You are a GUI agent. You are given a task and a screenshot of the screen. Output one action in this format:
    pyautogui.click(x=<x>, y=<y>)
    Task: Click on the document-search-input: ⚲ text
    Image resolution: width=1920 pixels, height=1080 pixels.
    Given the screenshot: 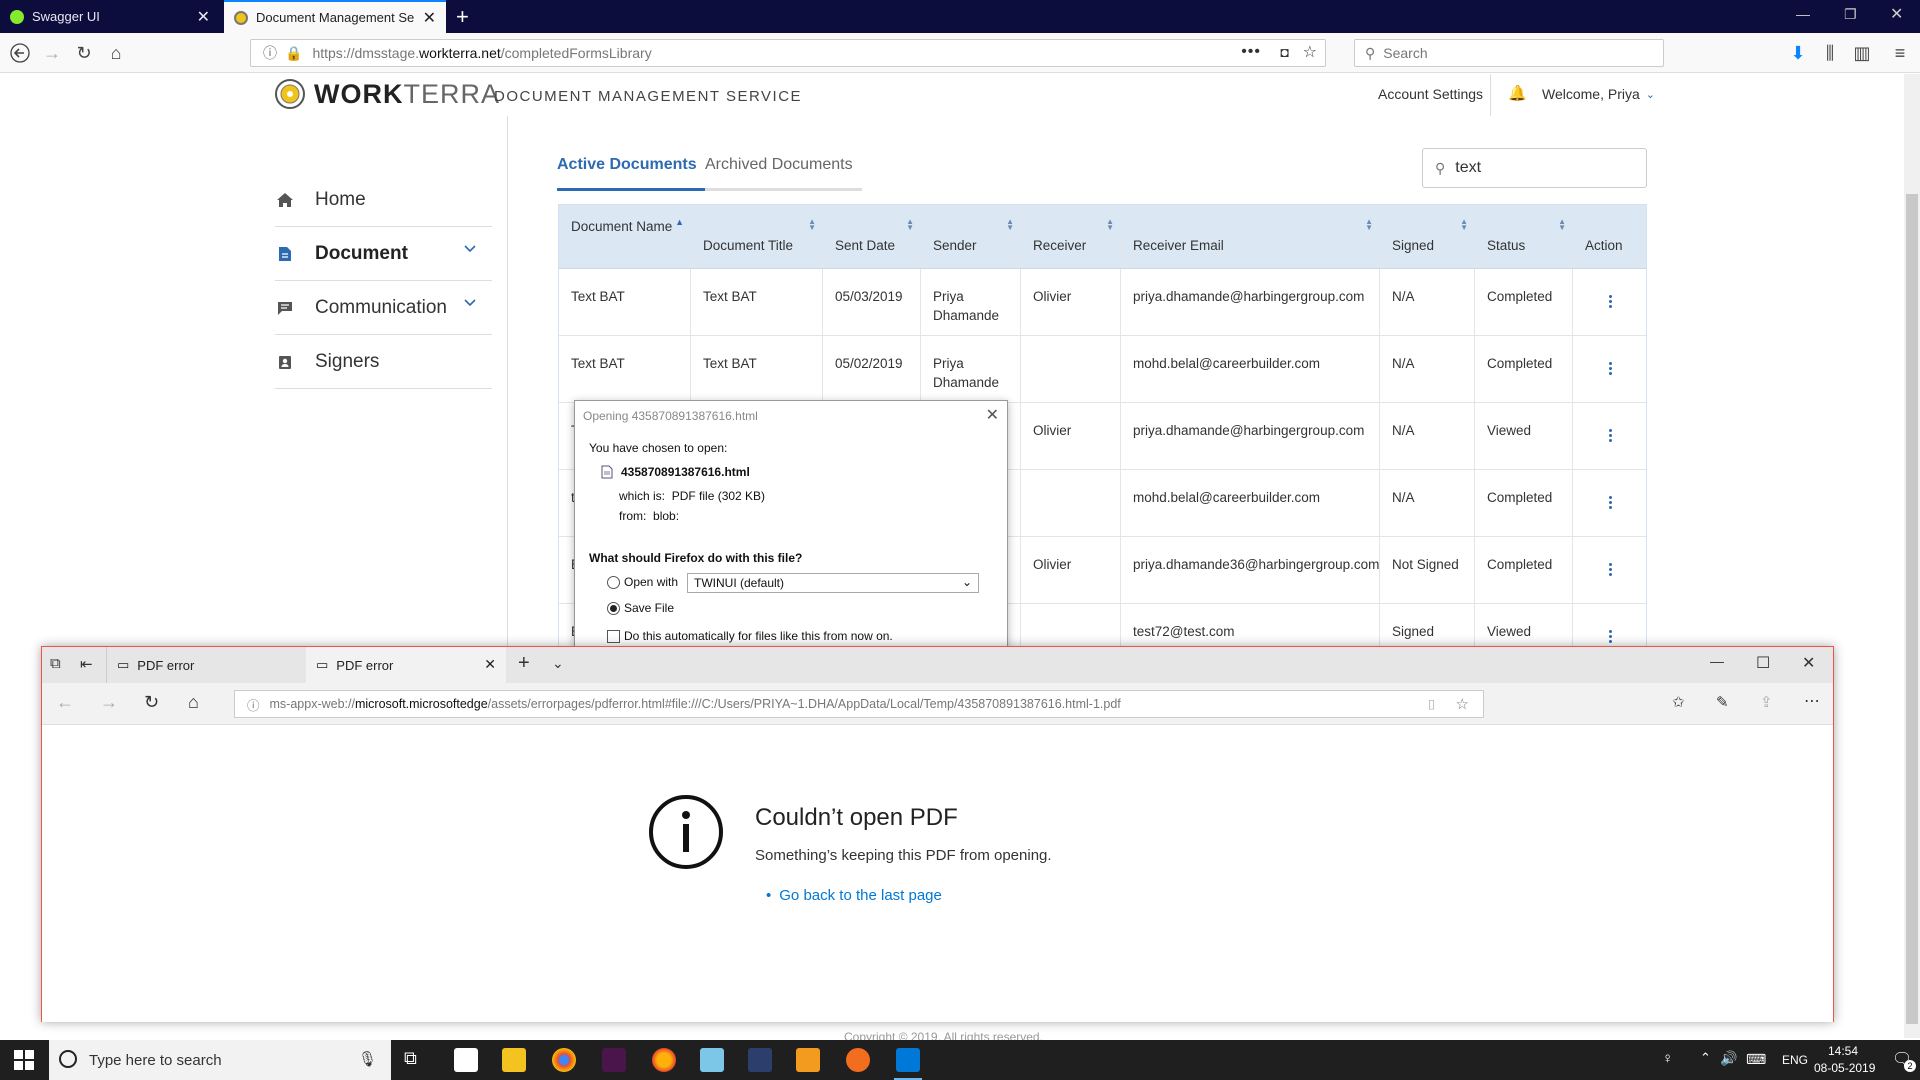 What is the action you would take?
    pyautogui.click(x=1534, y=168)
    